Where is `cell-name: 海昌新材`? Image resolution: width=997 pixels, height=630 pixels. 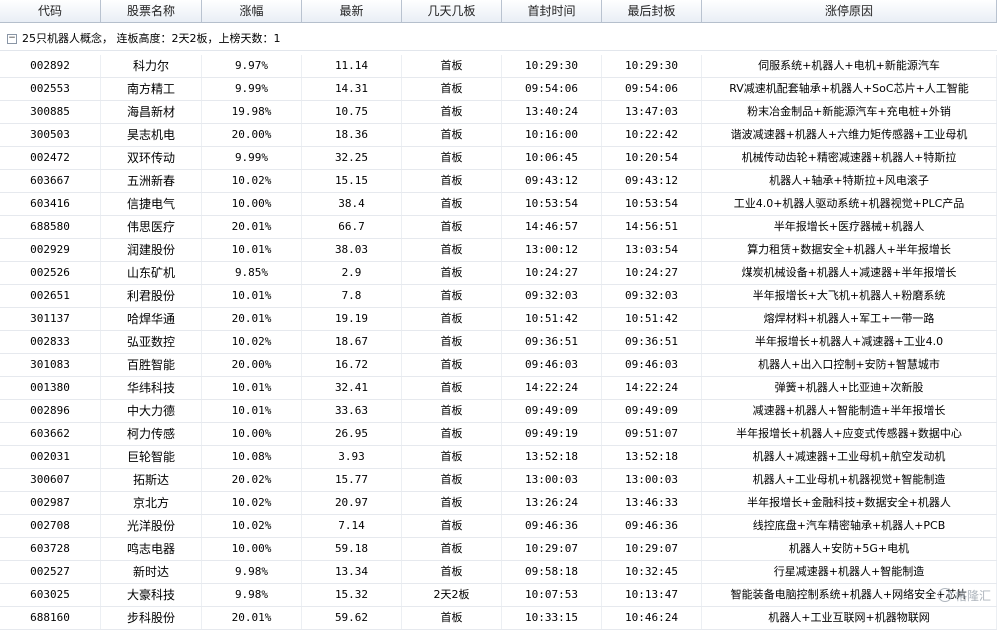
cell-name: 海昌新材 is located at coordinates (151, 112).